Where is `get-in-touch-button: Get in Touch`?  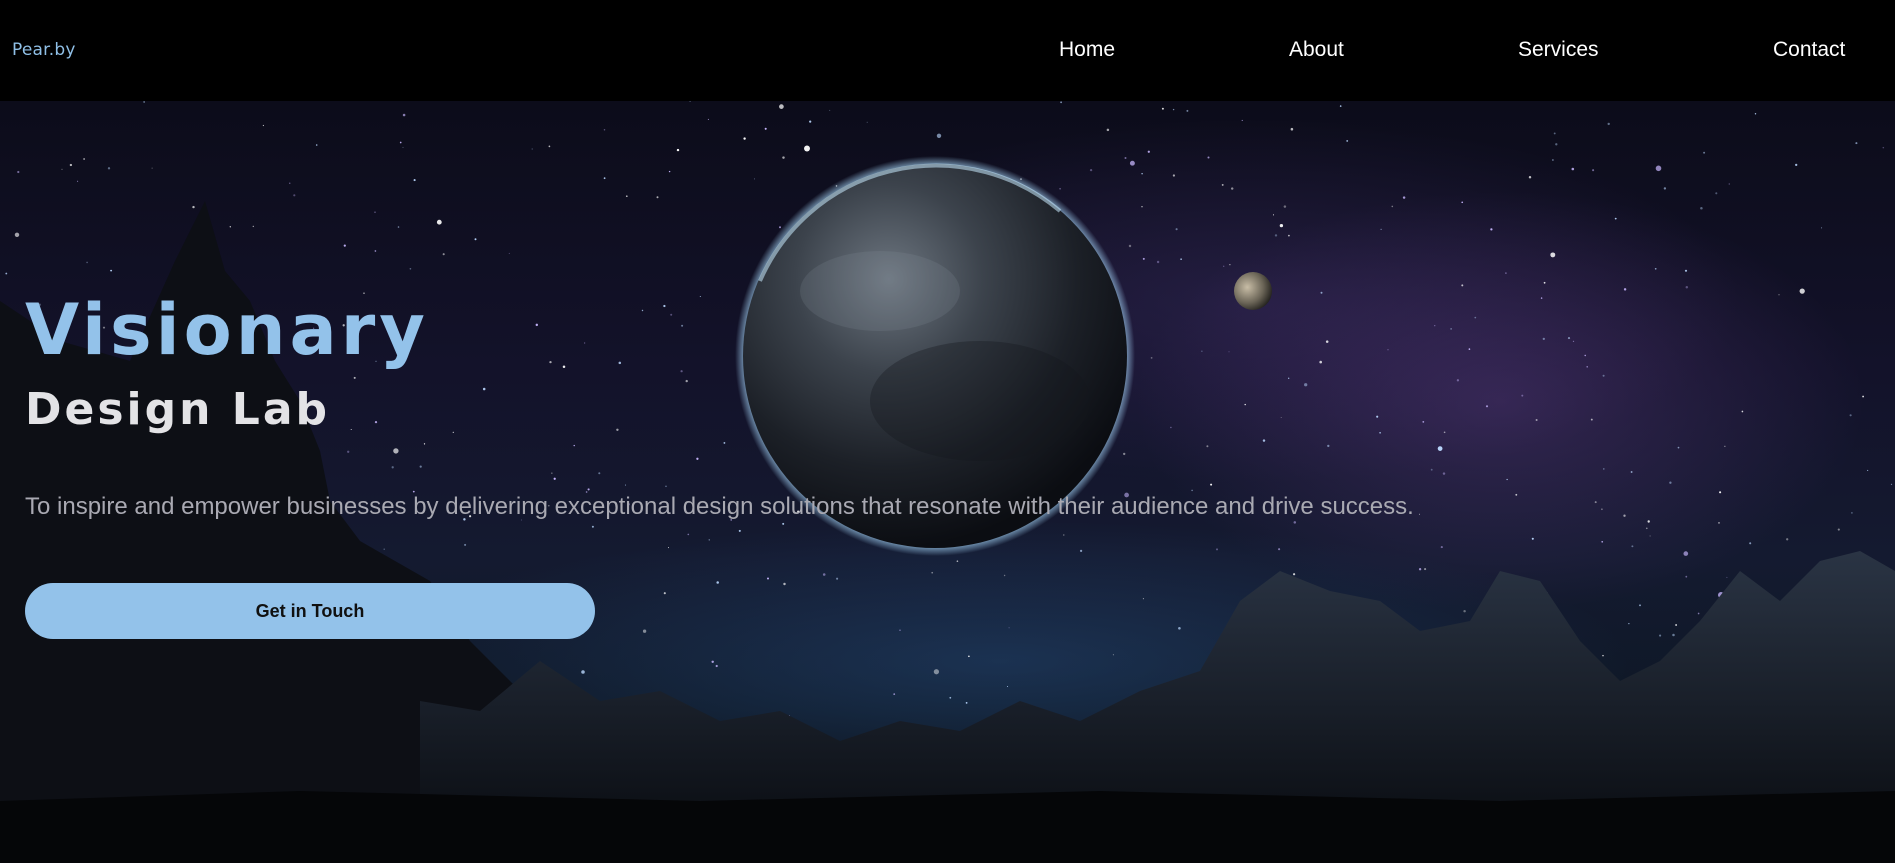
get-in-touch-button: Get in Touch is located at coordinates (310, 611).